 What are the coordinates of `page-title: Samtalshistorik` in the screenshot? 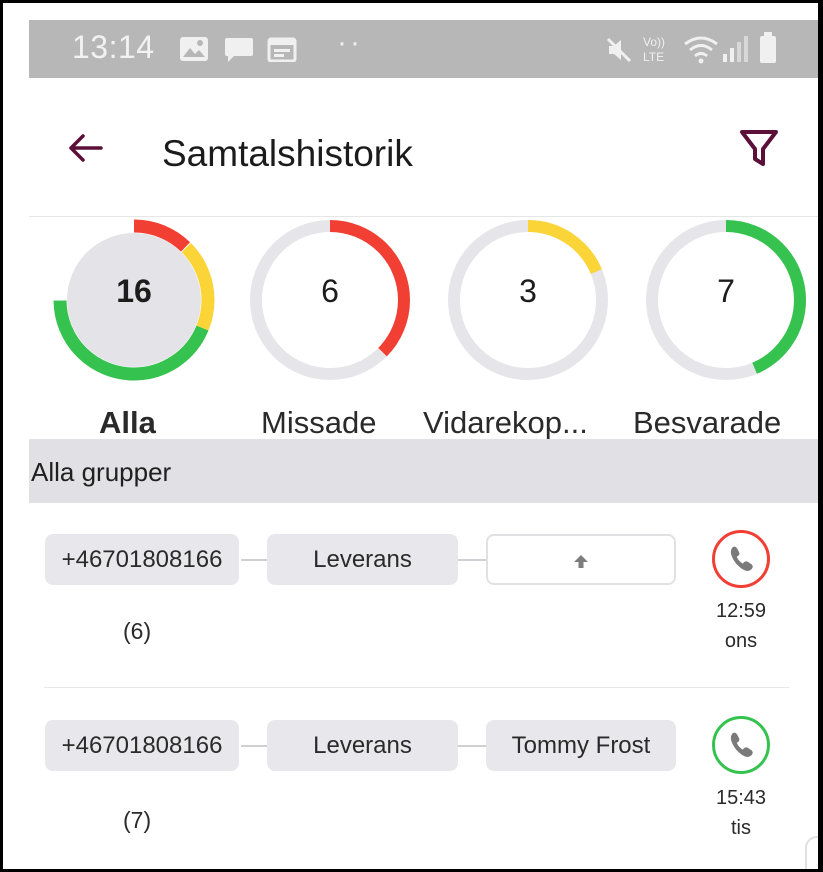 It's located at (287, 153).